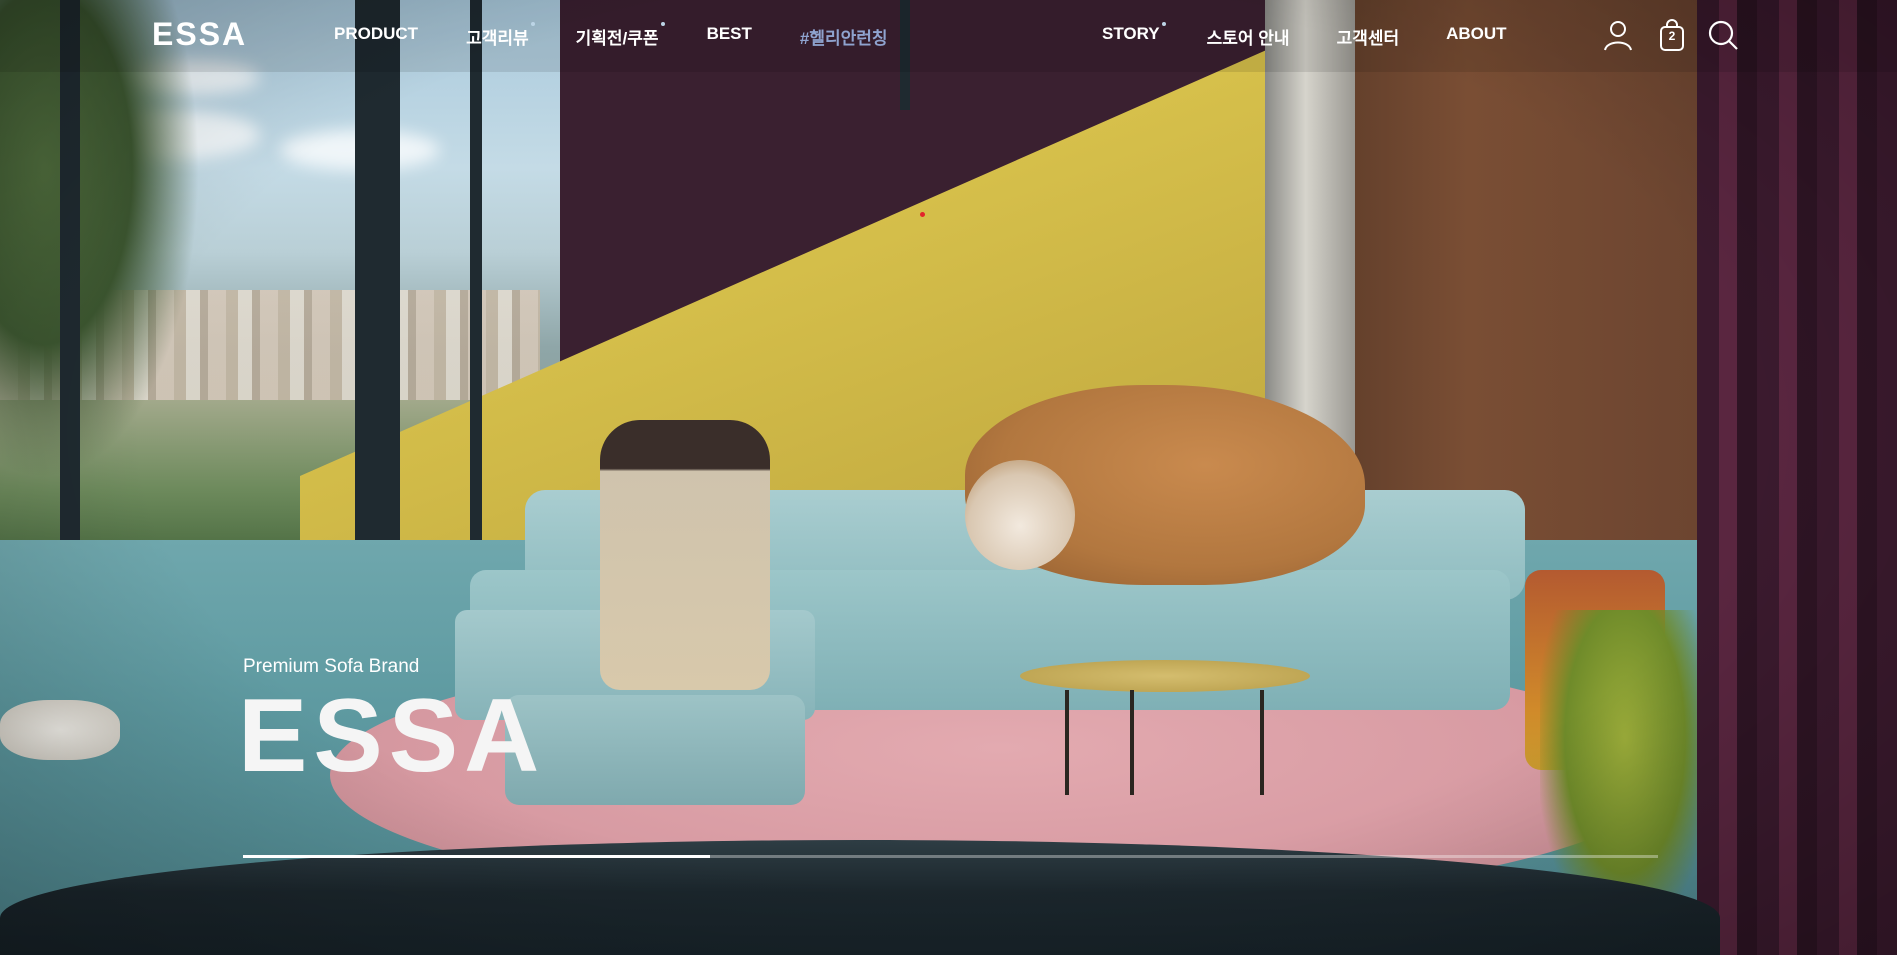 The height and width of the screenshot is (955, 1897). I want to click on nav-item-launch: #헬리안런칭, so click(844, 36).